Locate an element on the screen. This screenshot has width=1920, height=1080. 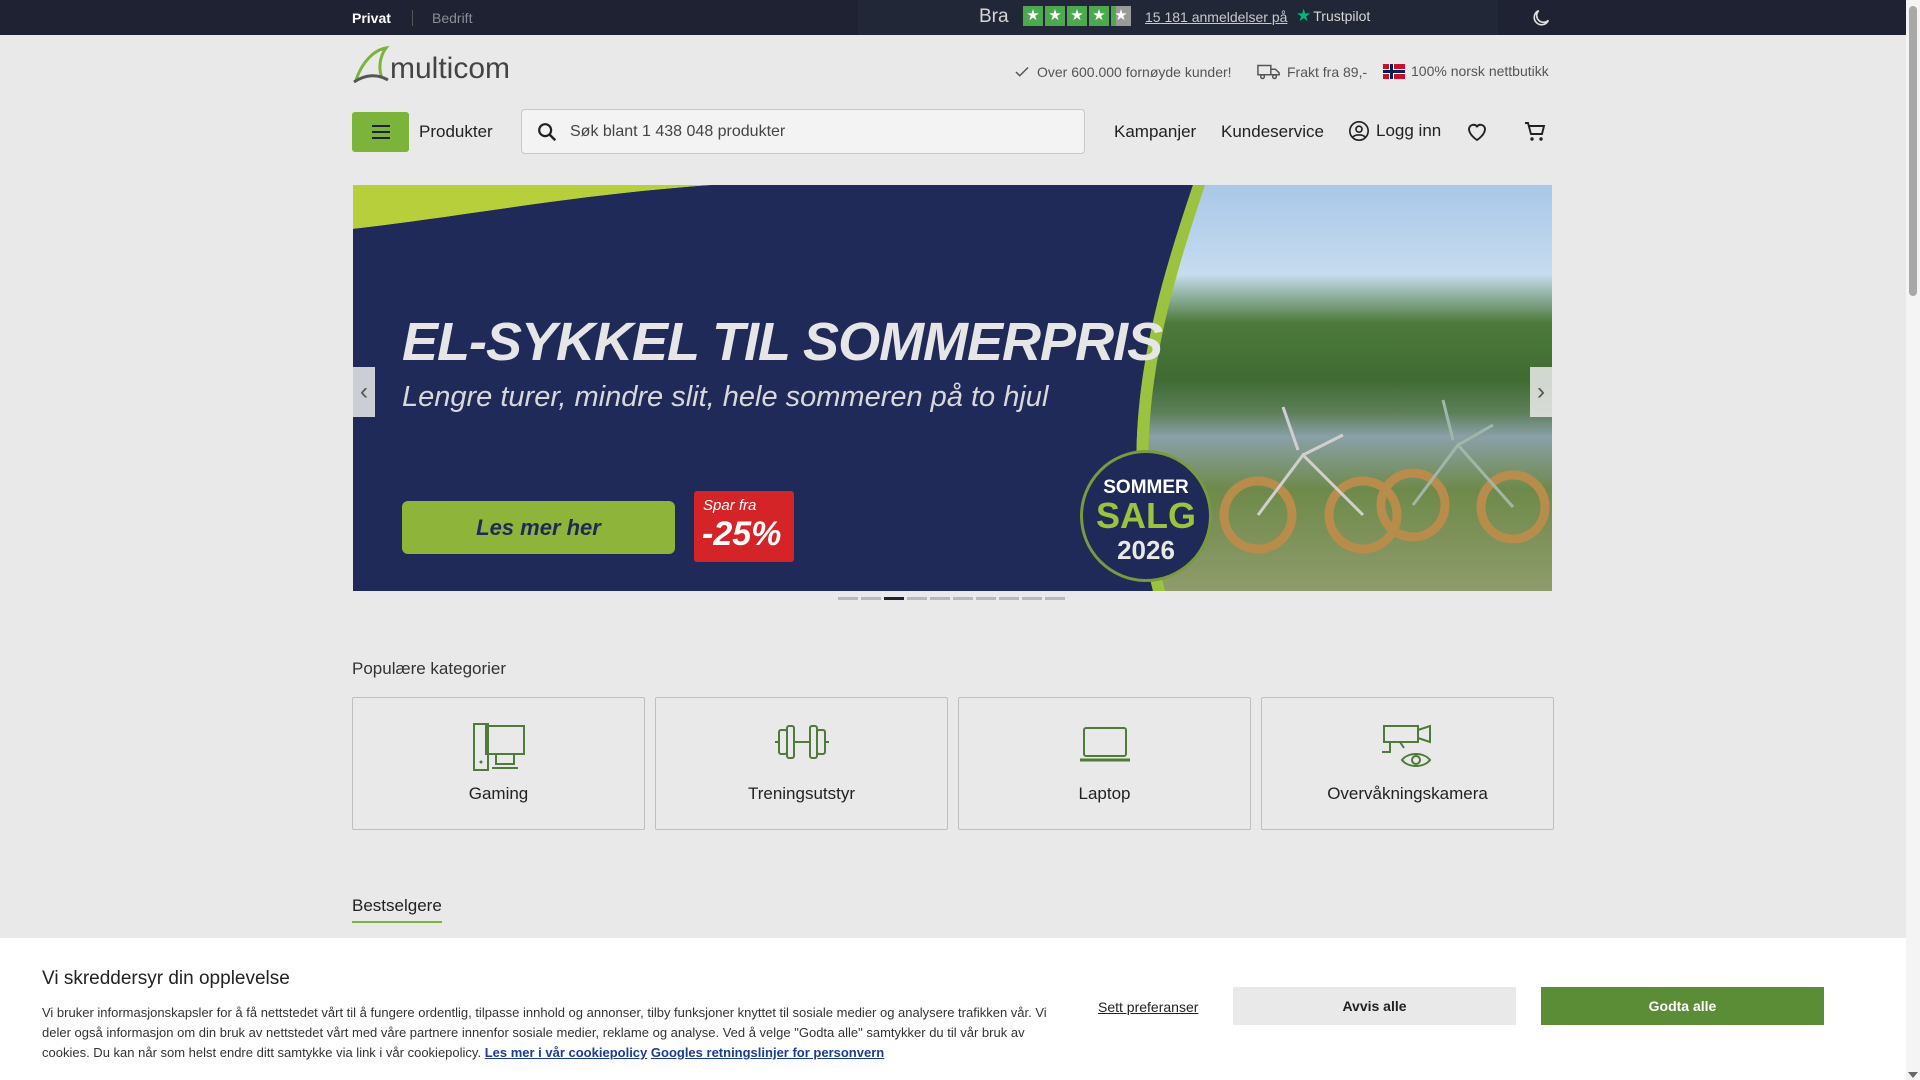
category-gaming: Gaming is located at coordinates (498, 763).